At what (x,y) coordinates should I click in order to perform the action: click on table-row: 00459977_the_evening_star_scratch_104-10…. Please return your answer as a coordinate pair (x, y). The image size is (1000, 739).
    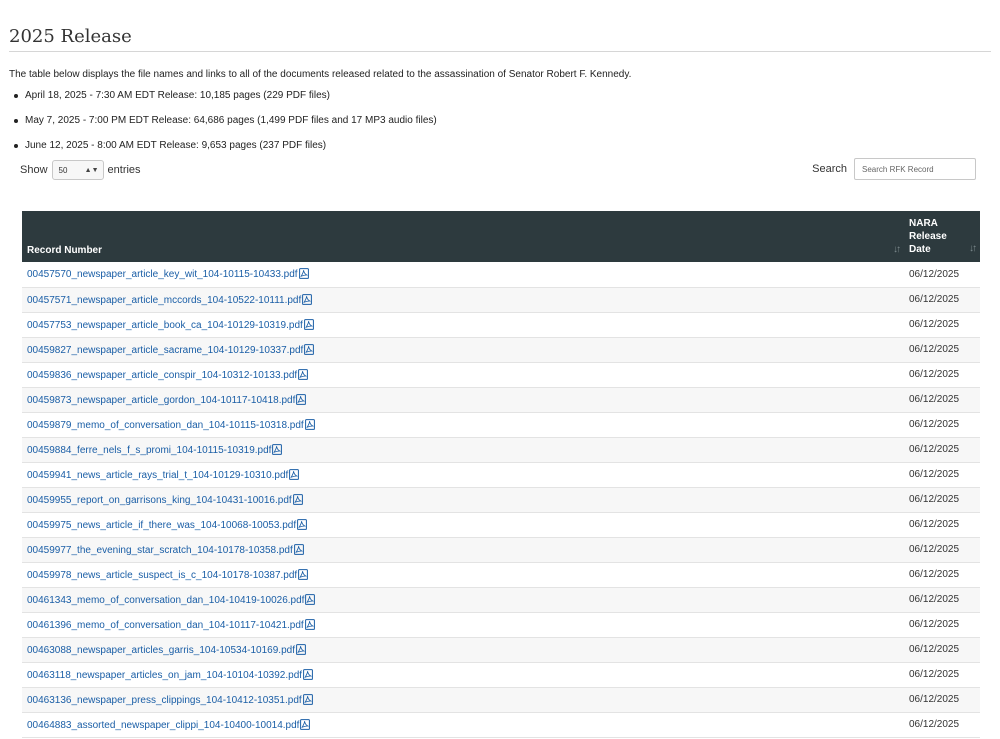
    Looking at the image, I should click on (501, 549).